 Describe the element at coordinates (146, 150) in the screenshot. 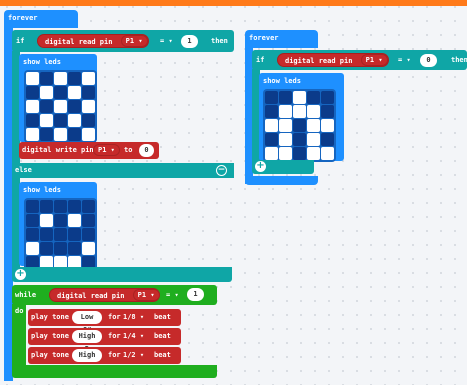

I see `write-value-a: 0` at that location.